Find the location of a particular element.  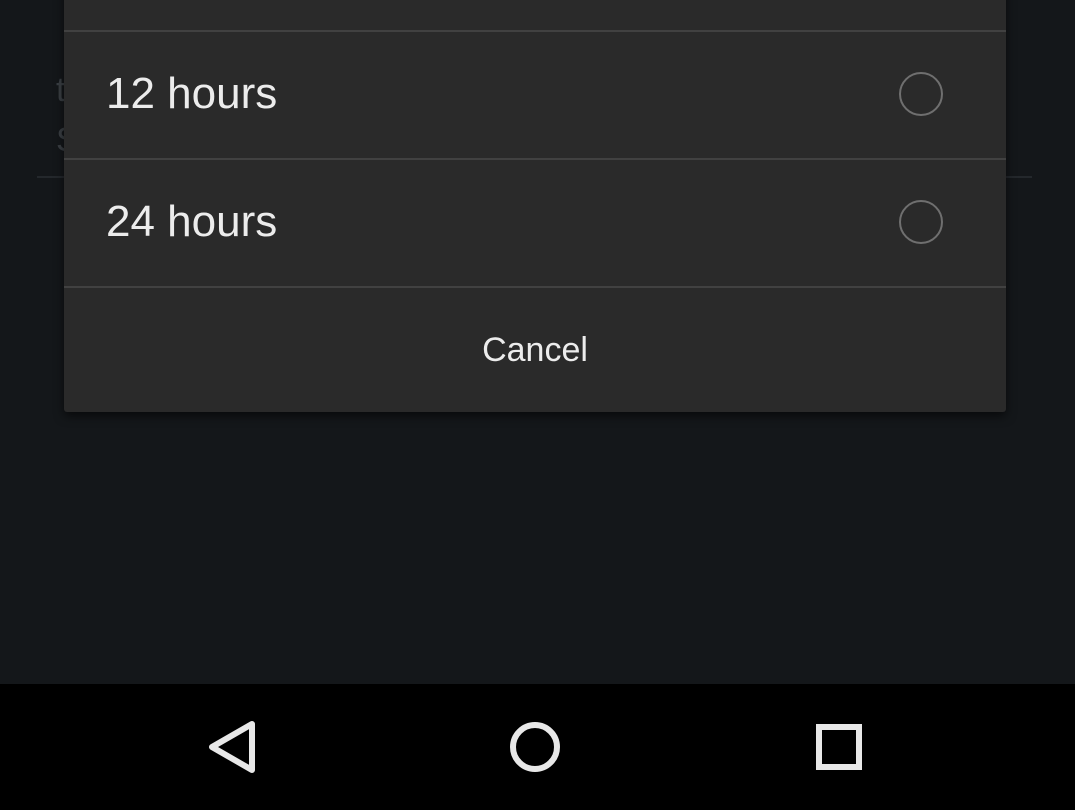

home-circle-icon is located at coordinates (535, 747).